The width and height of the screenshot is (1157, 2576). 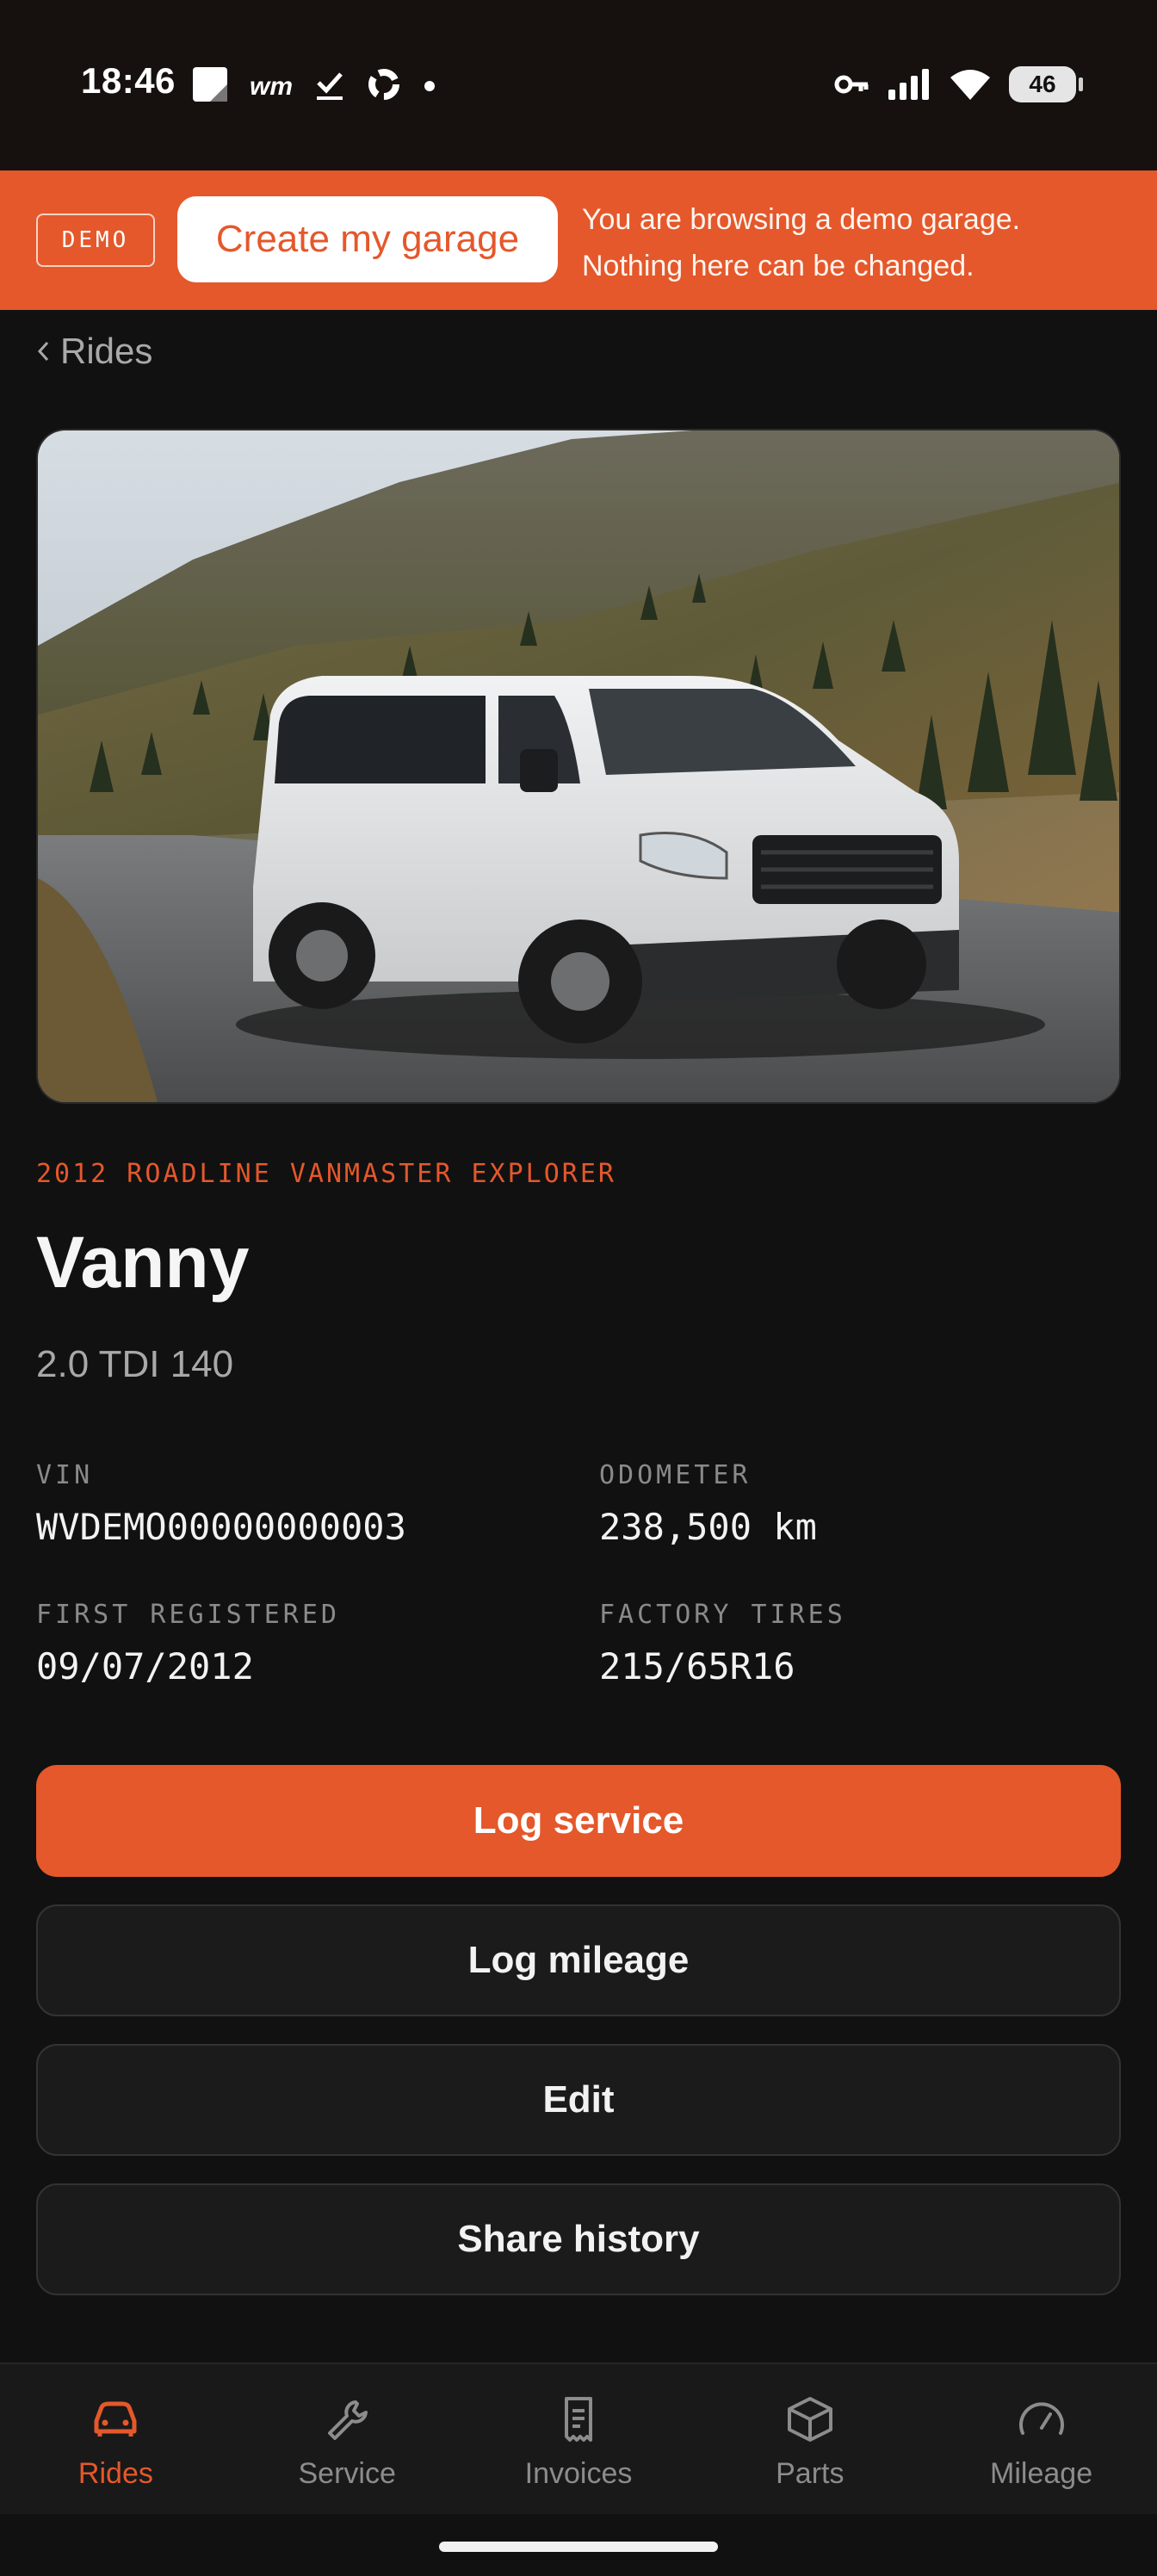 I want to click on car-icon, so click(x=115, y=2419).